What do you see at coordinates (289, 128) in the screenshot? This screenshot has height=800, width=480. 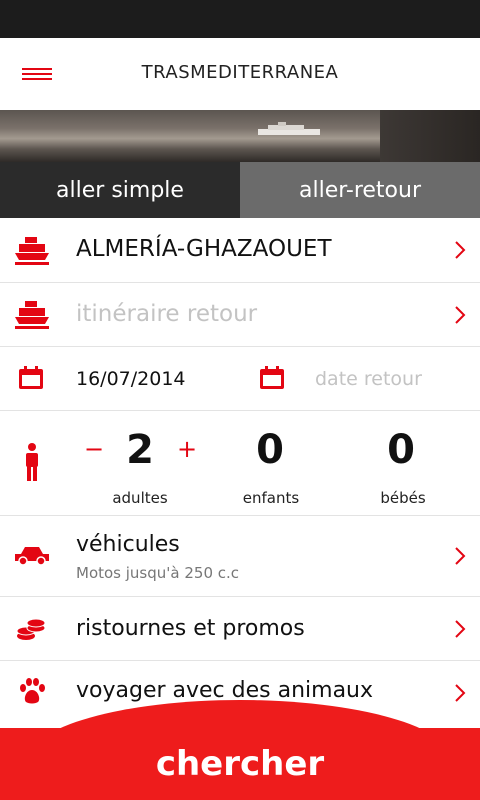 I see `hero-ship-image` at bounding box center [289, 128].